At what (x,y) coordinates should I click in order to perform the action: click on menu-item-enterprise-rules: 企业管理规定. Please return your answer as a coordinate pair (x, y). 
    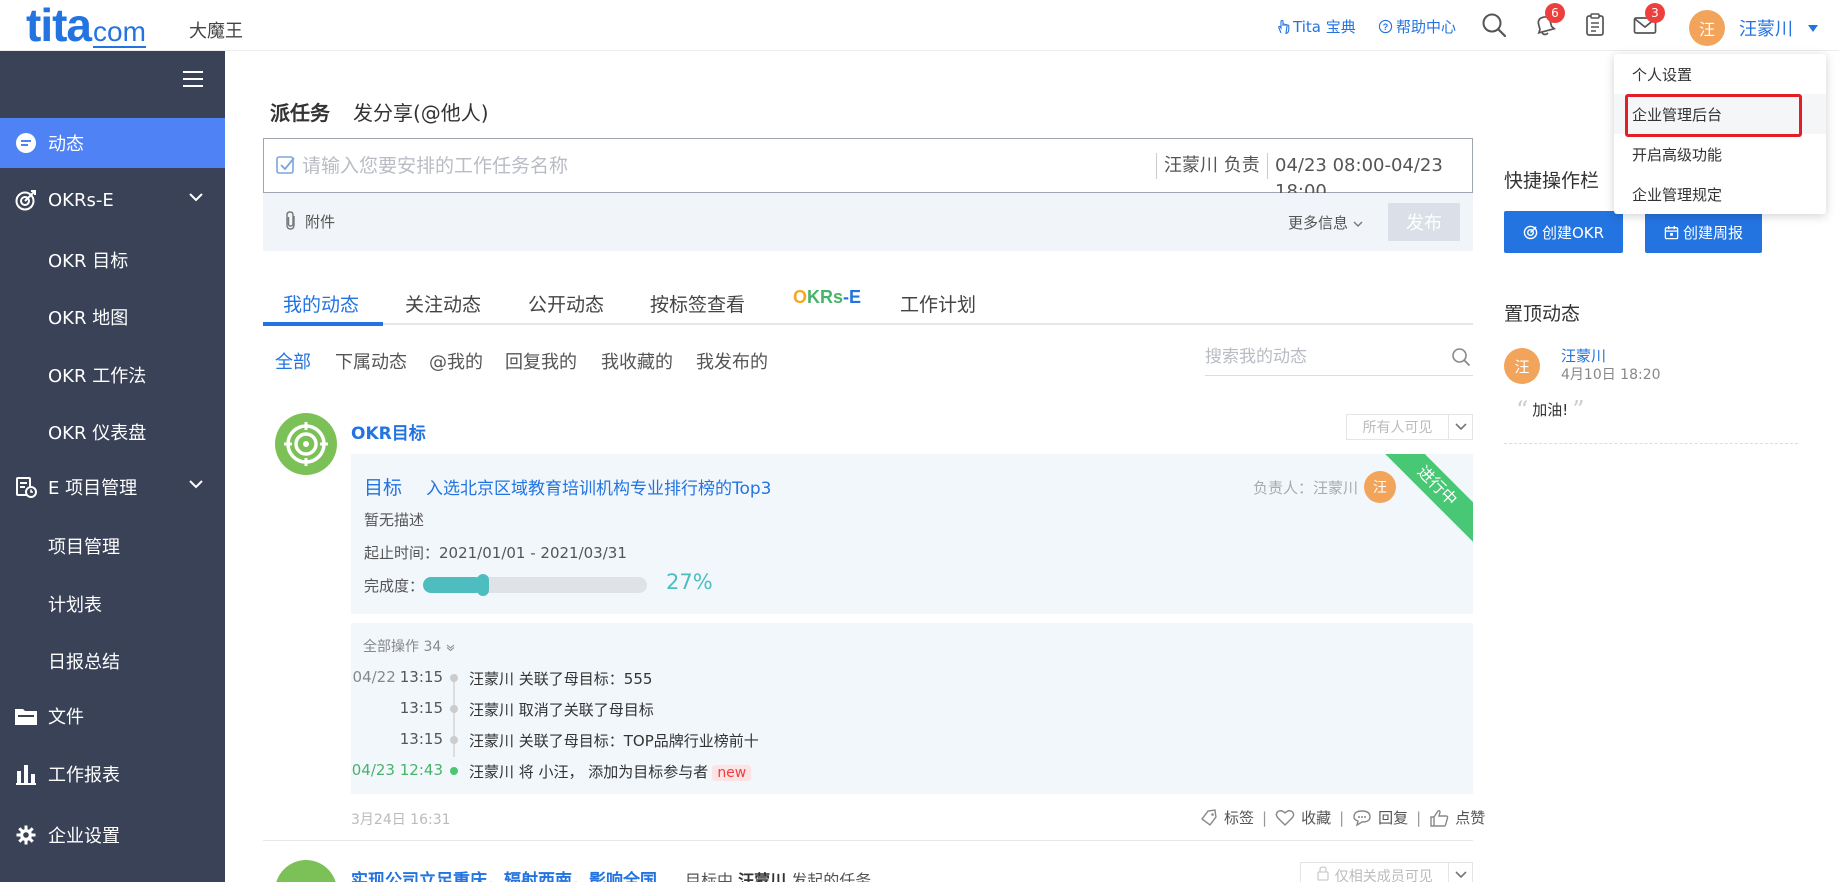
    Looking at the image, I should click on (1720, 194).